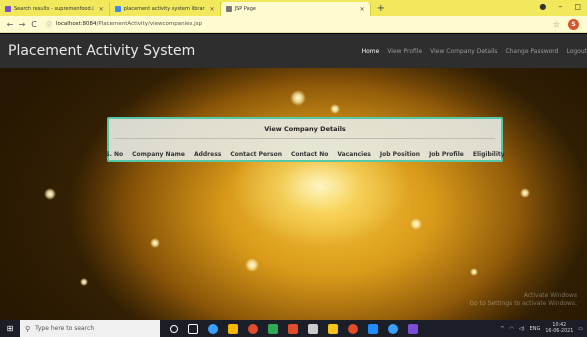 The height and width of the screenshot is (337, 587). What do you see at coordinates (149, 24) in the screenshot?
I see `url-path: /PlacementActivity/viewcompanies.jsp` at bounding box center [149, 24].